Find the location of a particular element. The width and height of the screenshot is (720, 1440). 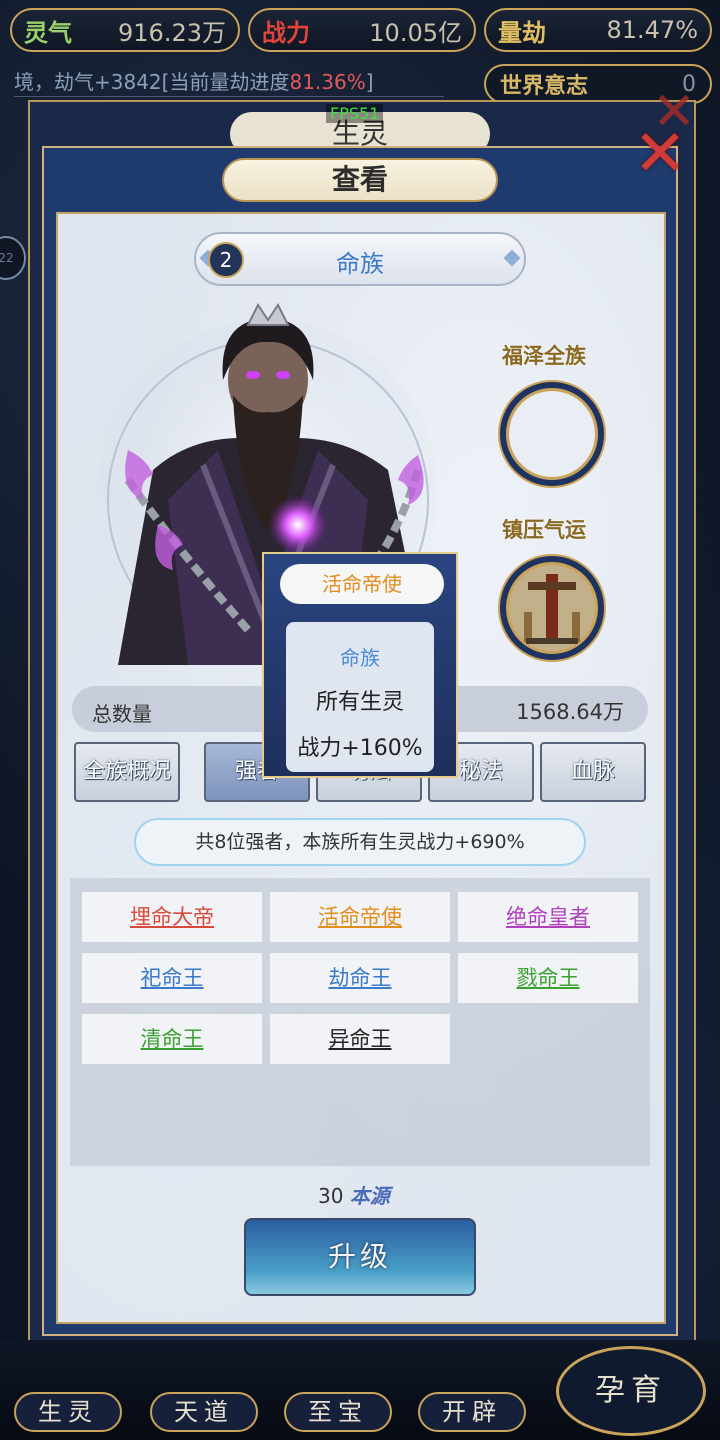

tooltip-line-2: 战力+160% is located at coordinates (360, 748).